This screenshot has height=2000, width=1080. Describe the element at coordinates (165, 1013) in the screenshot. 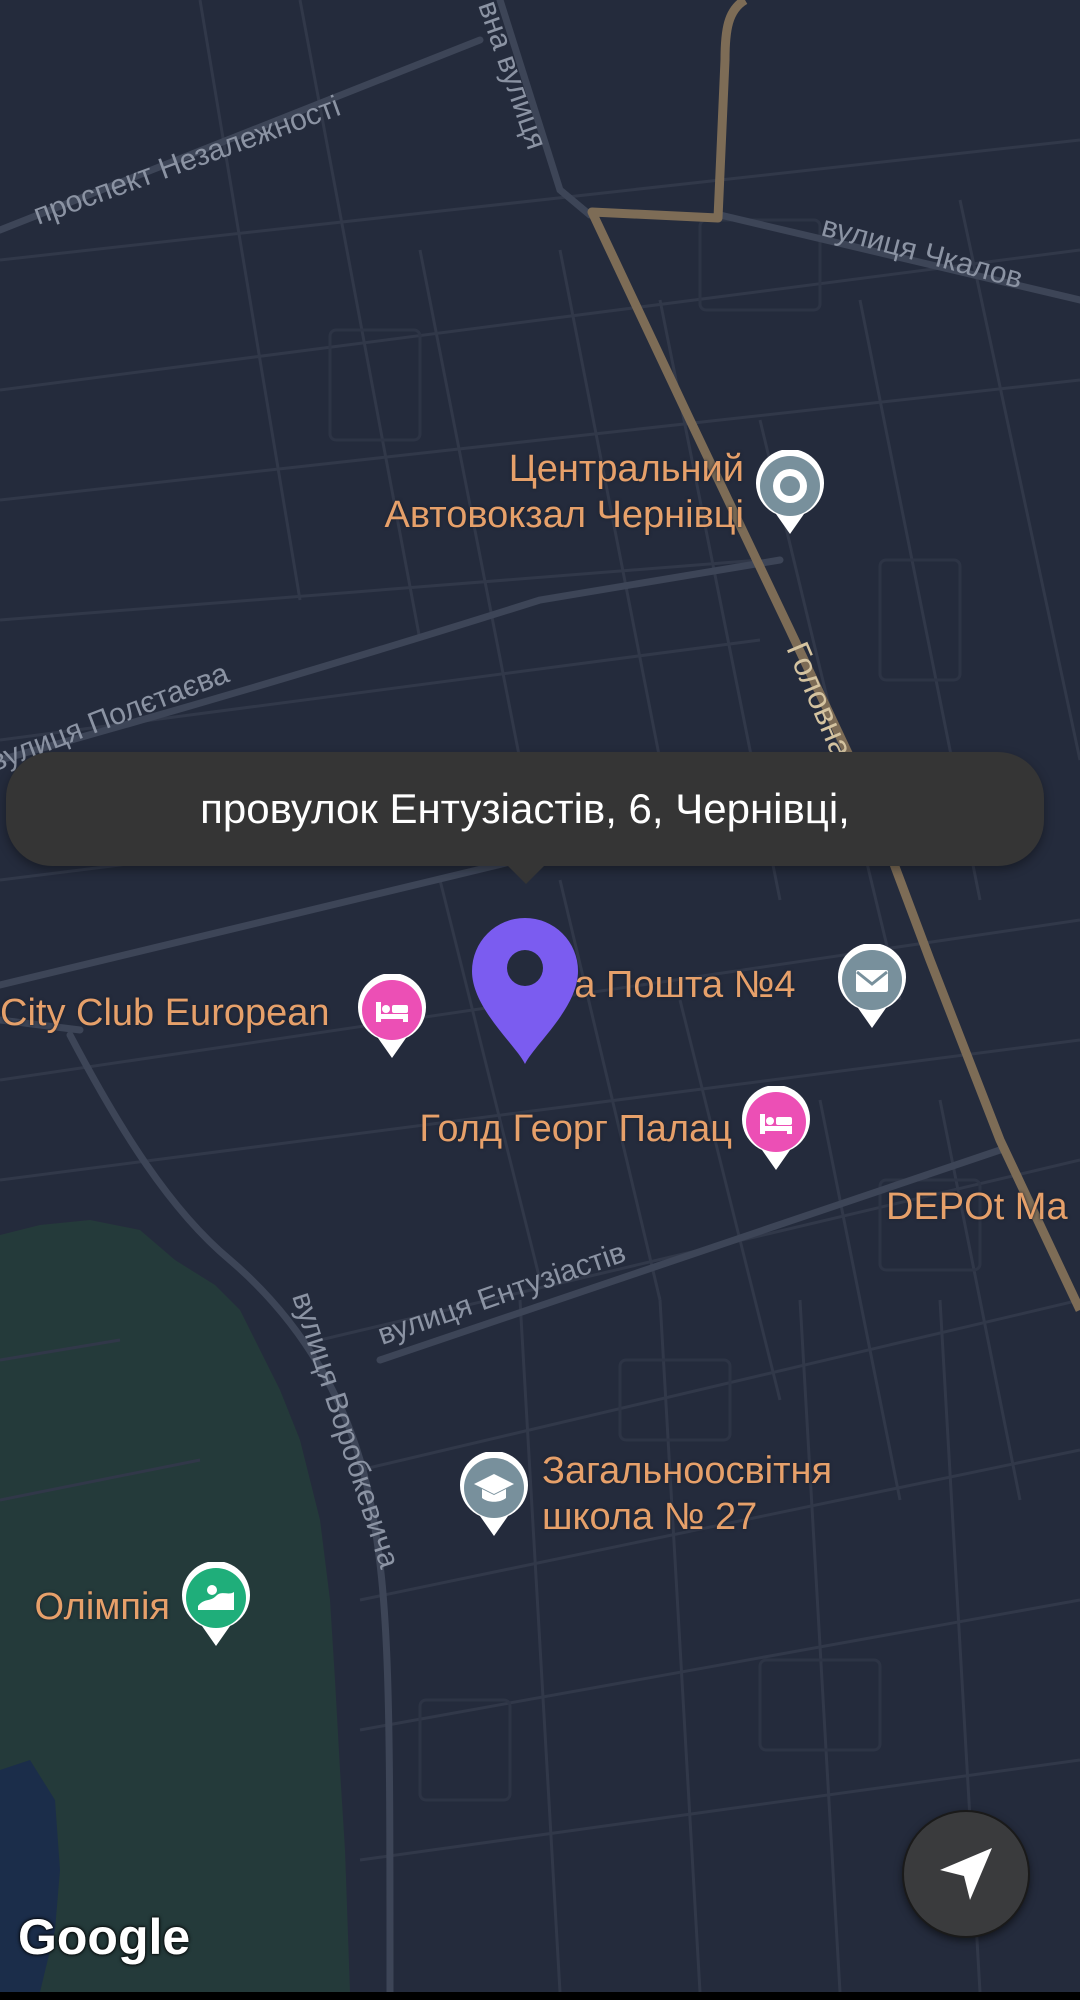

I see `poi-label-city-club-european: City Club European` at that location.